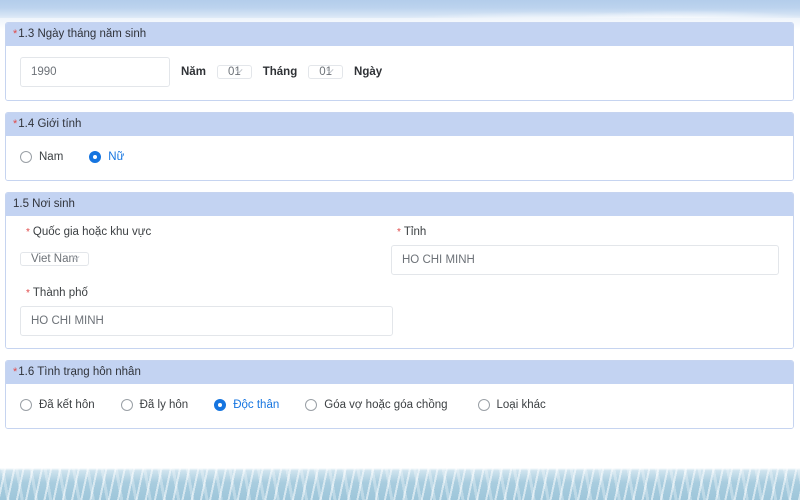  I want to click on section-gender: *1.4 Giới tính Nam Nữ, so click(399, 146).